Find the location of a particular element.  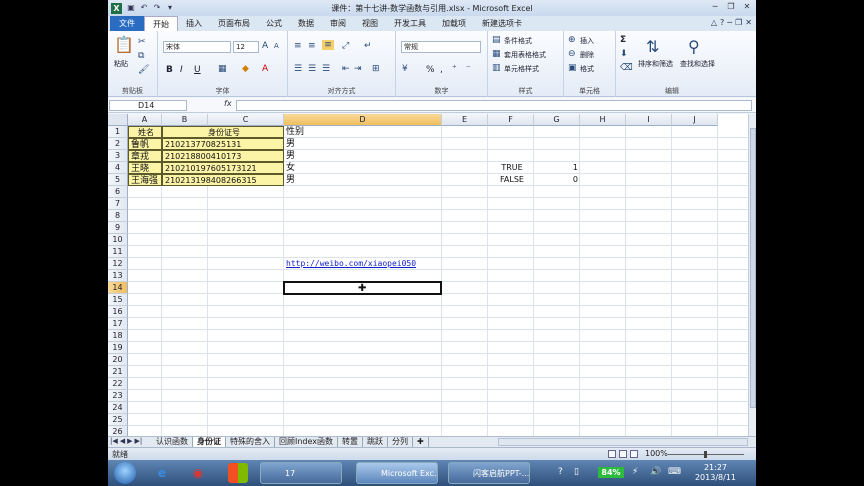

column-header-i: I is located at coordinates (649, 120).